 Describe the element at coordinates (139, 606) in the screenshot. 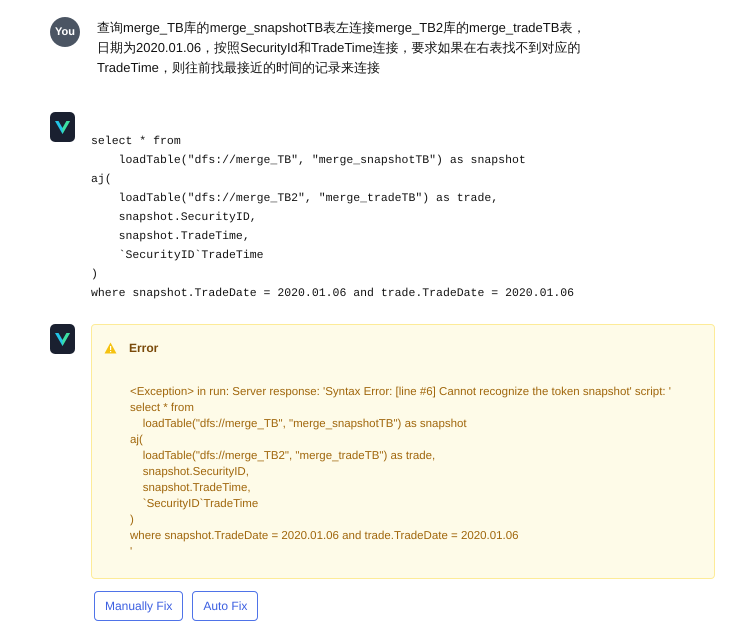

I see `fix-button: Manually Fix` at that location.